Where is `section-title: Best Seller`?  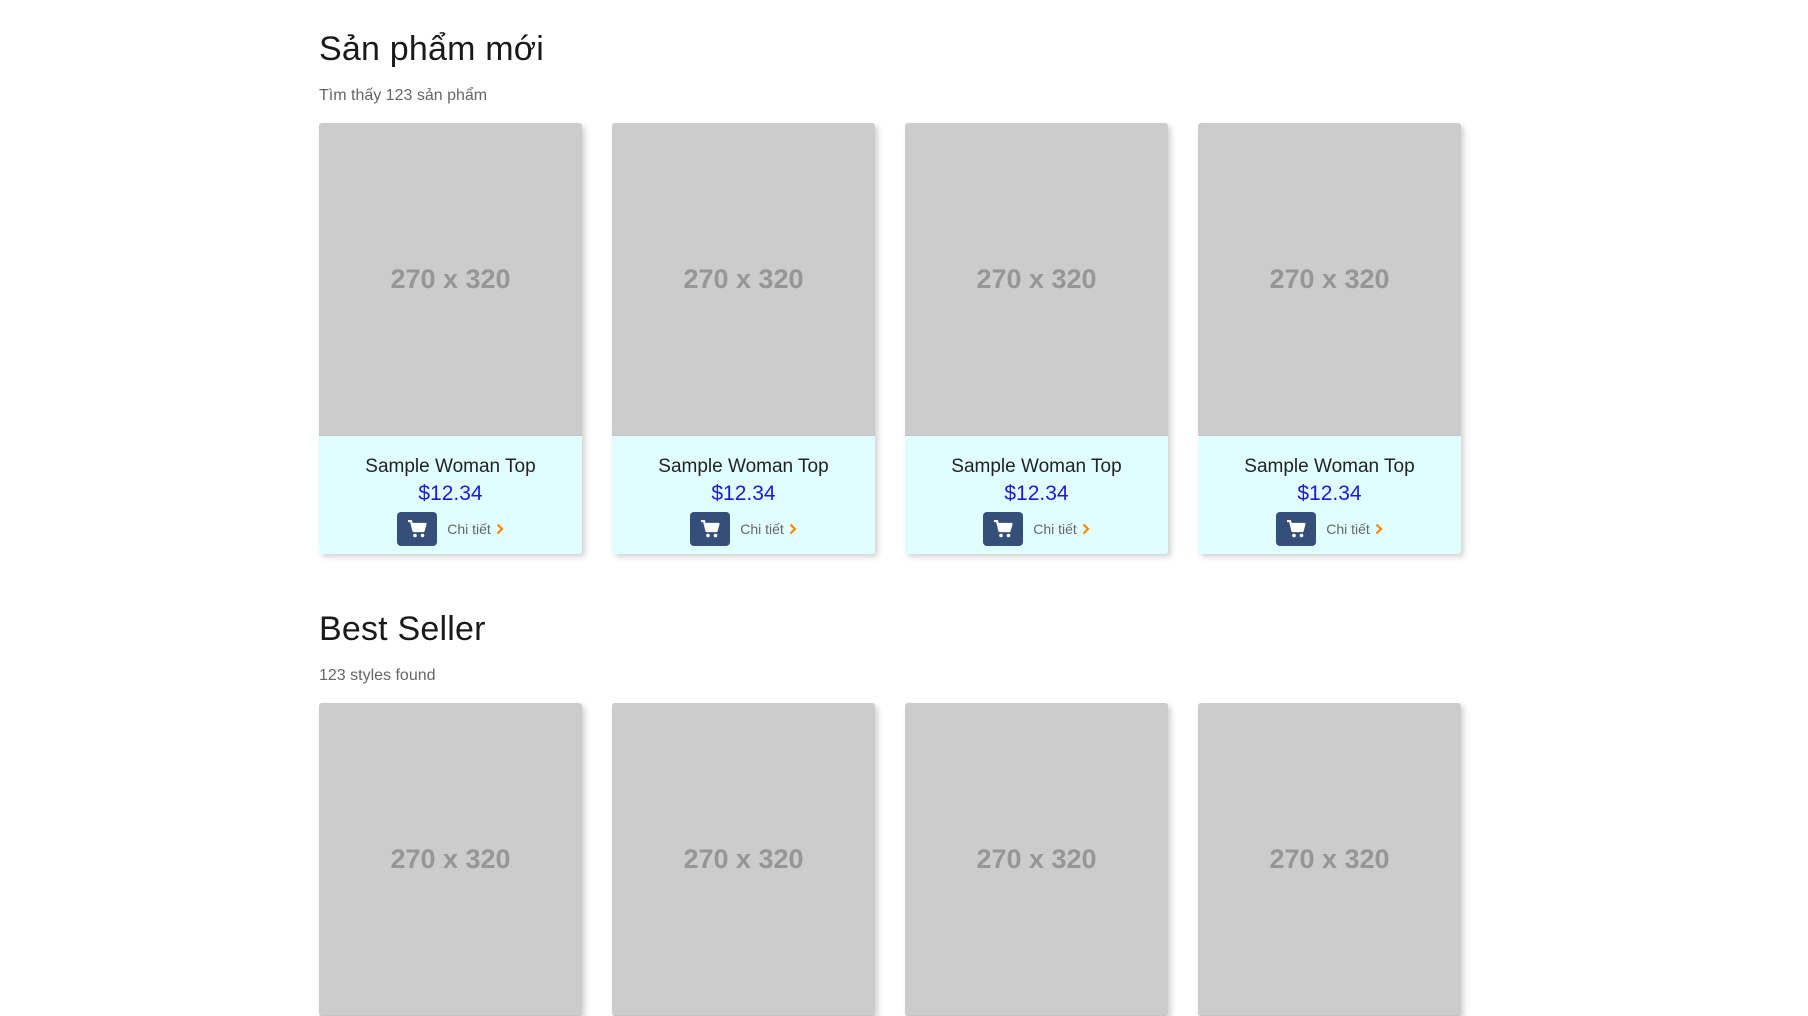
section-title: Best Seller is located at coordinates (402, 629).